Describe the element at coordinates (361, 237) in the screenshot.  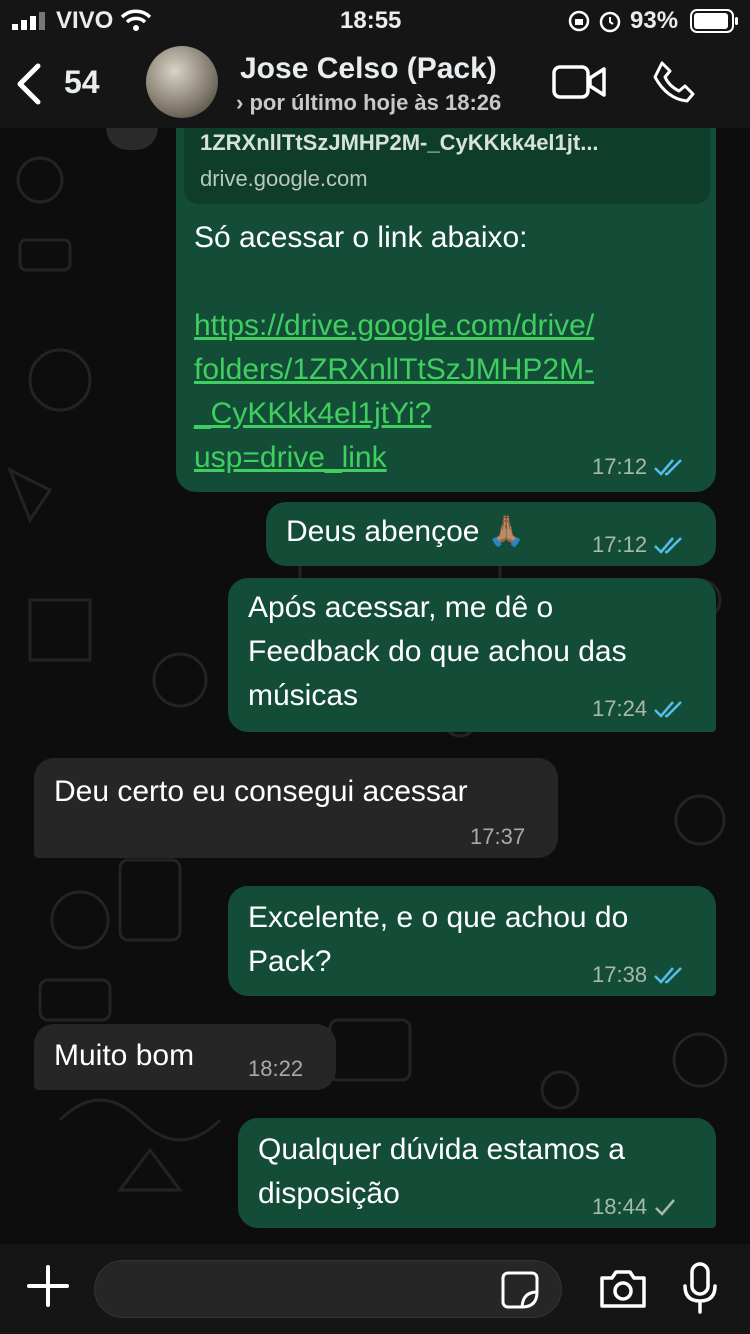
I see `message-text: Só acessar o link abaixo:` at that location.